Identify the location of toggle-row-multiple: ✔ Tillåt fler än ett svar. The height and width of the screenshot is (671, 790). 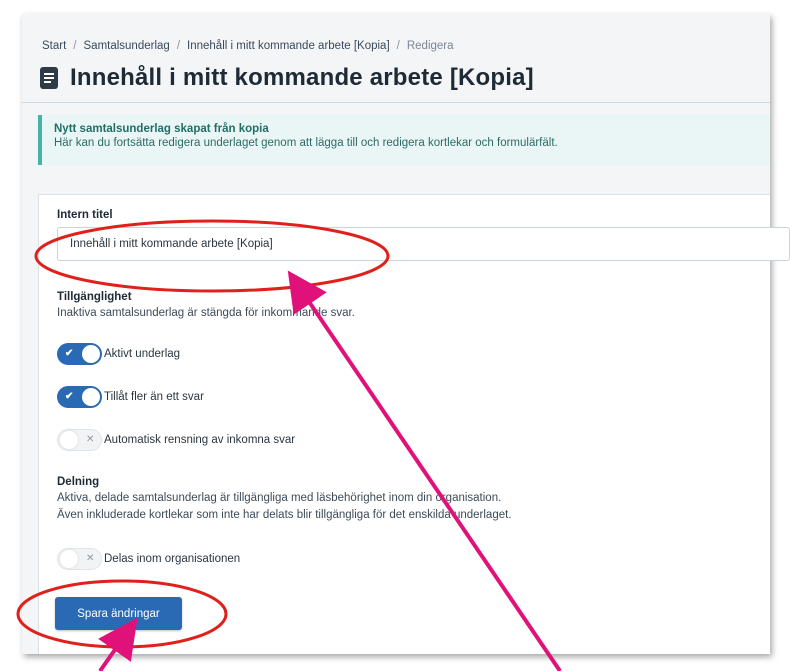
(130, 397).